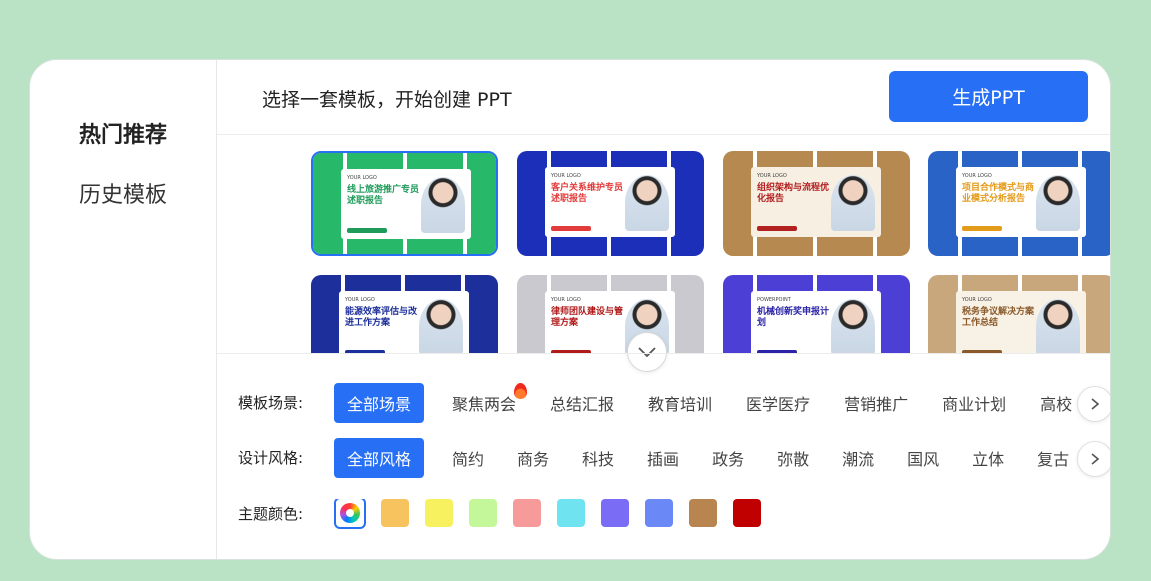 The image size is (1151, 581). I want to click on thumbnail-title: 项目合作模式与商业模式分析报告, so click(998, 193).